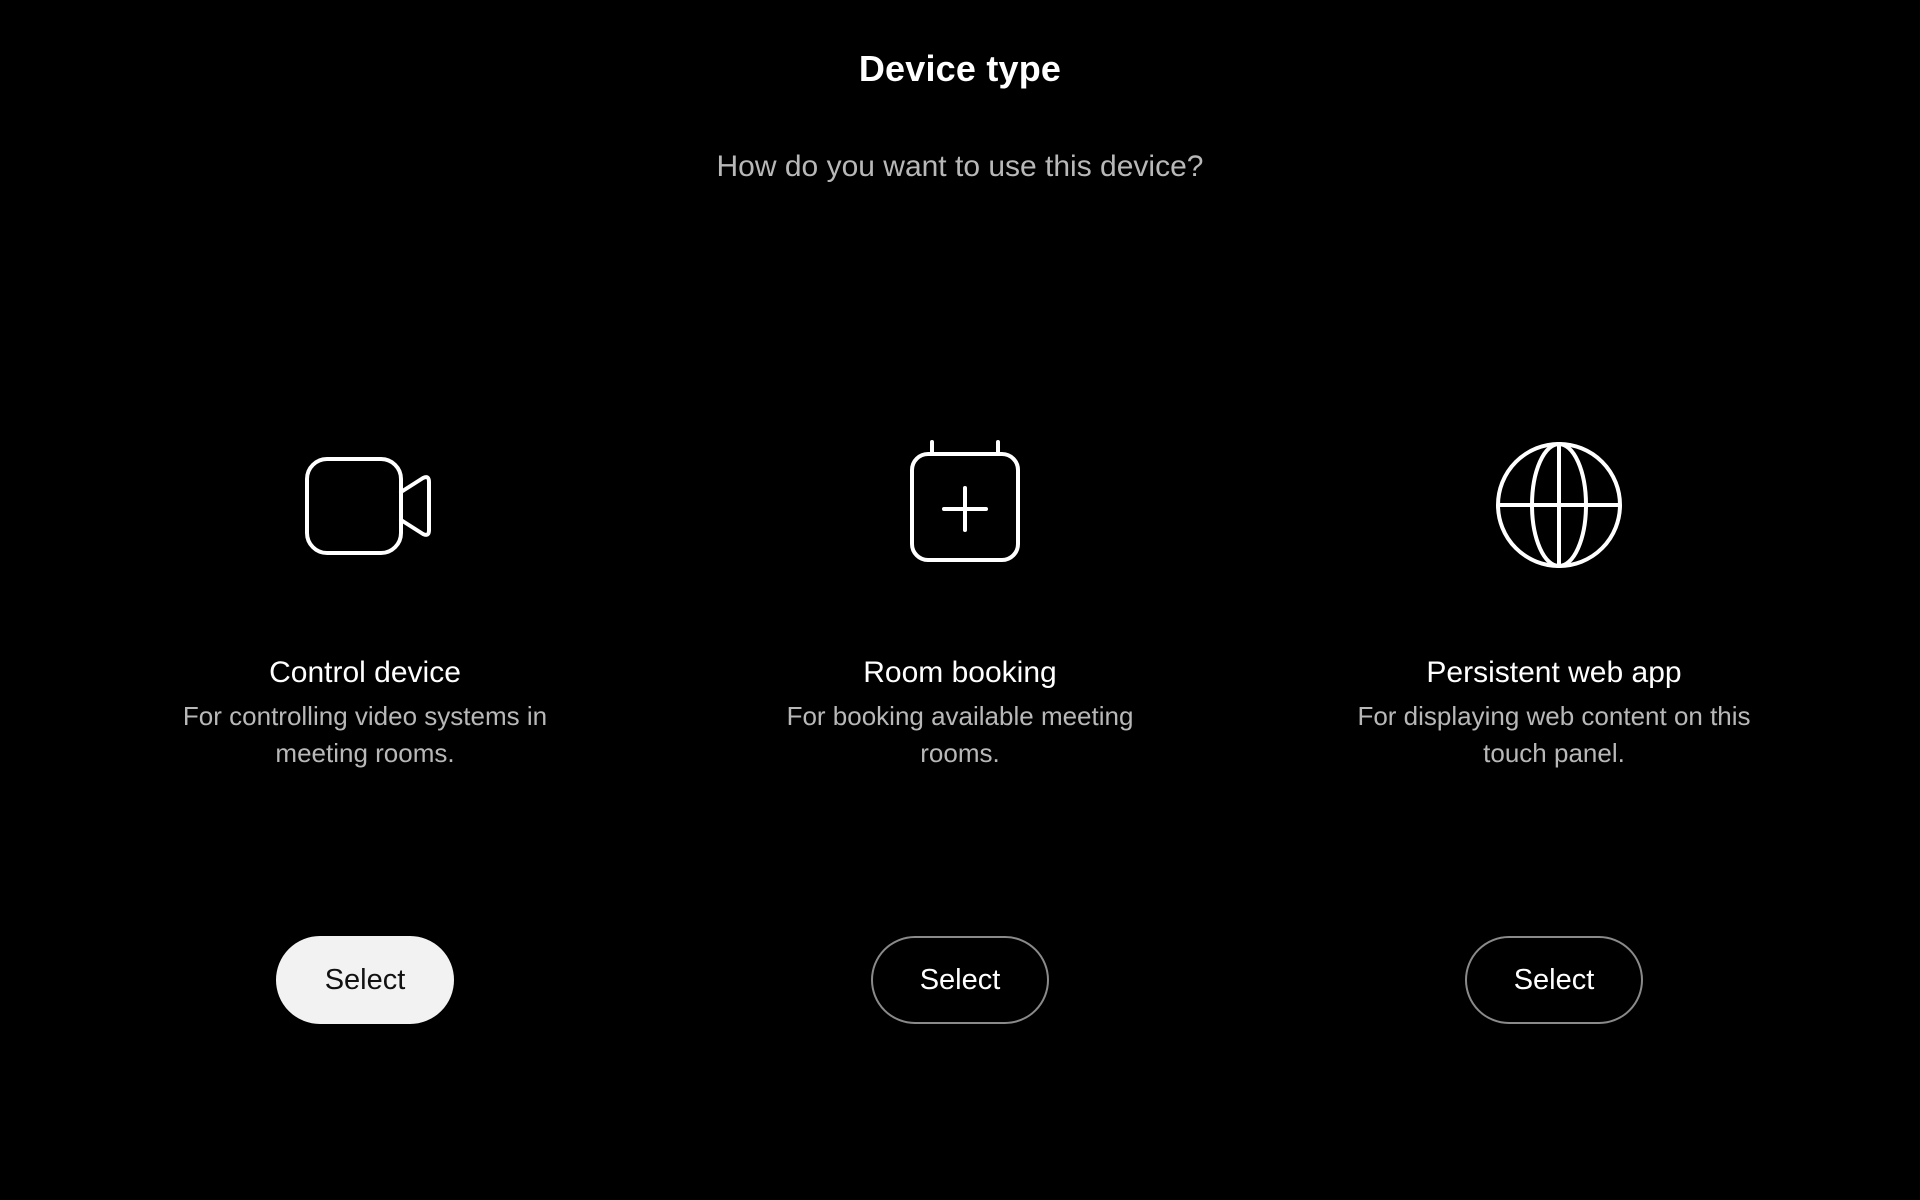 This screenshot has height=1200, width=1920. Describe the element at coordinates (370, 505) in the screenshot. I see `video-camera-icon` at that location.